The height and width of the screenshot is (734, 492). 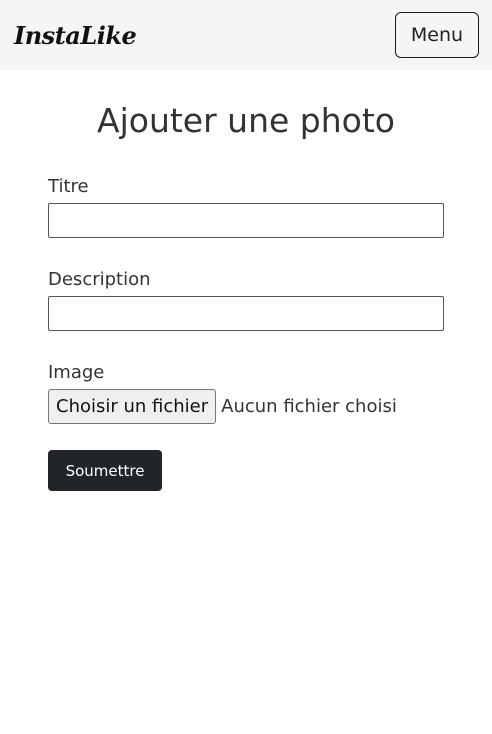 I want to click on description-group: Description, so click(x=246, y=299).